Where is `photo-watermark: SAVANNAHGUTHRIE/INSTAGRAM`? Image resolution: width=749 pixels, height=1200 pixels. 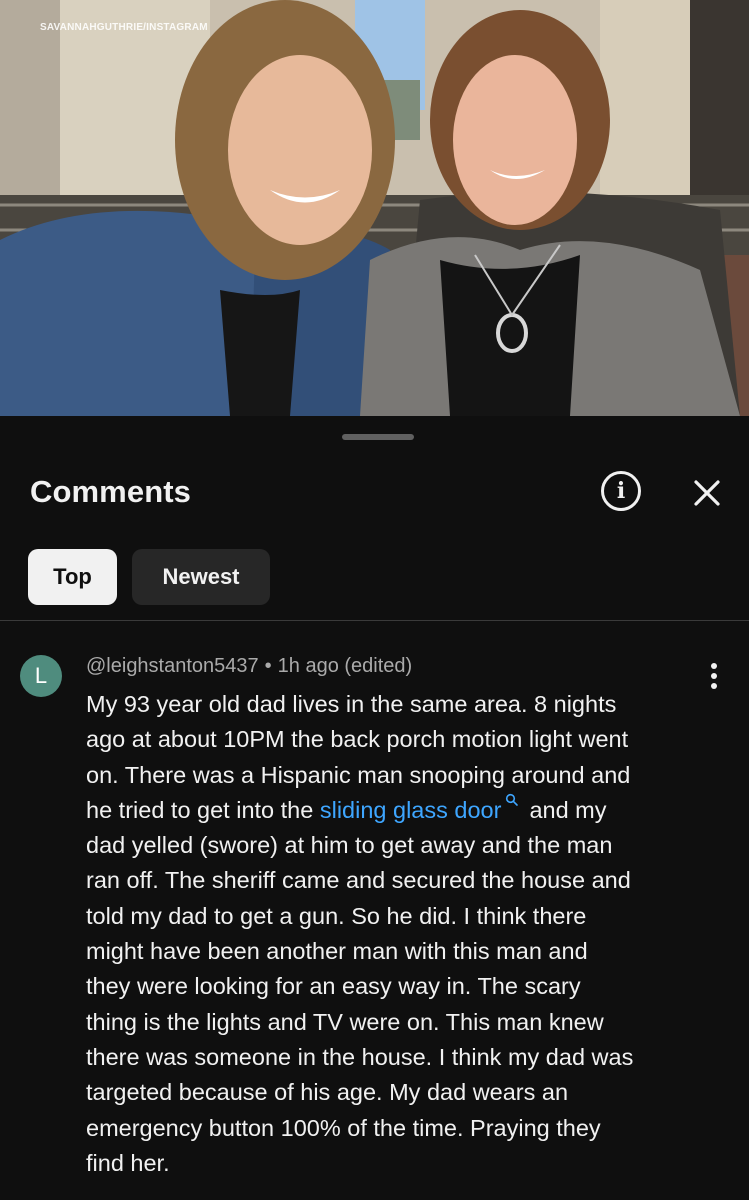 photo-watermark: SAVANNAHGUTHRIE/INSTAGRAM is located at coordinates (124, 27).